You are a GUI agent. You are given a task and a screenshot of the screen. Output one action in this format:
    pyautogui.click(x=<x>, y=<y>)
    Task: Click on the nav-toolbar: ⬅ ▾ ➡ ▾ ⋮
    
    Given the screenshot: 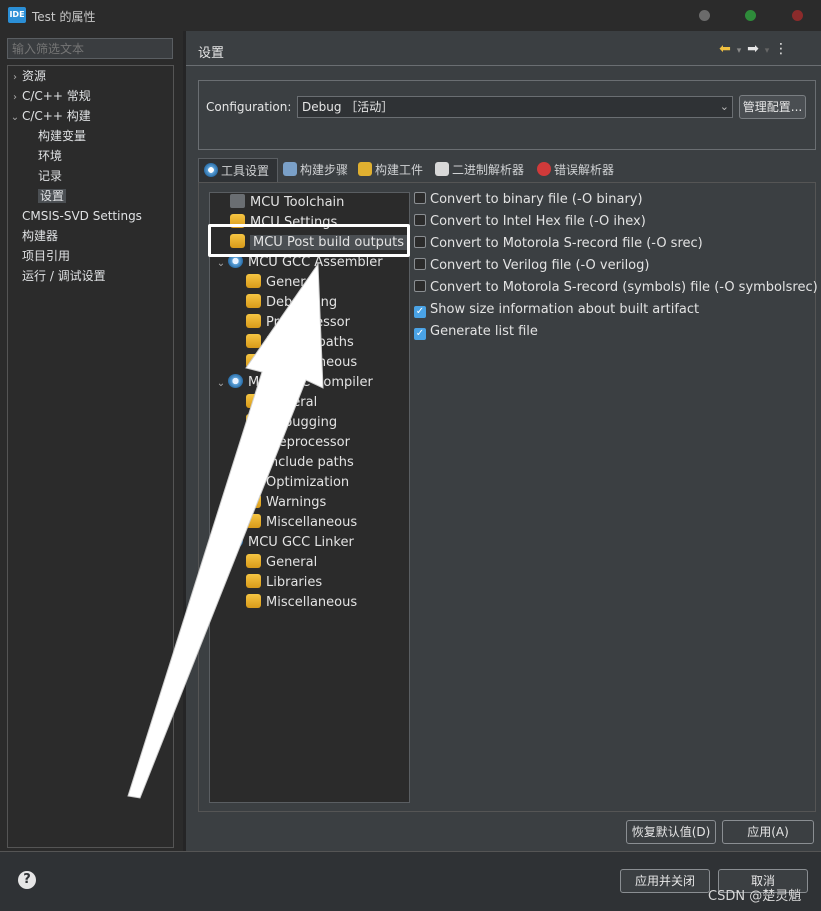 What is the action you would take?
    pyautogui.click(x=766, y=50)
    